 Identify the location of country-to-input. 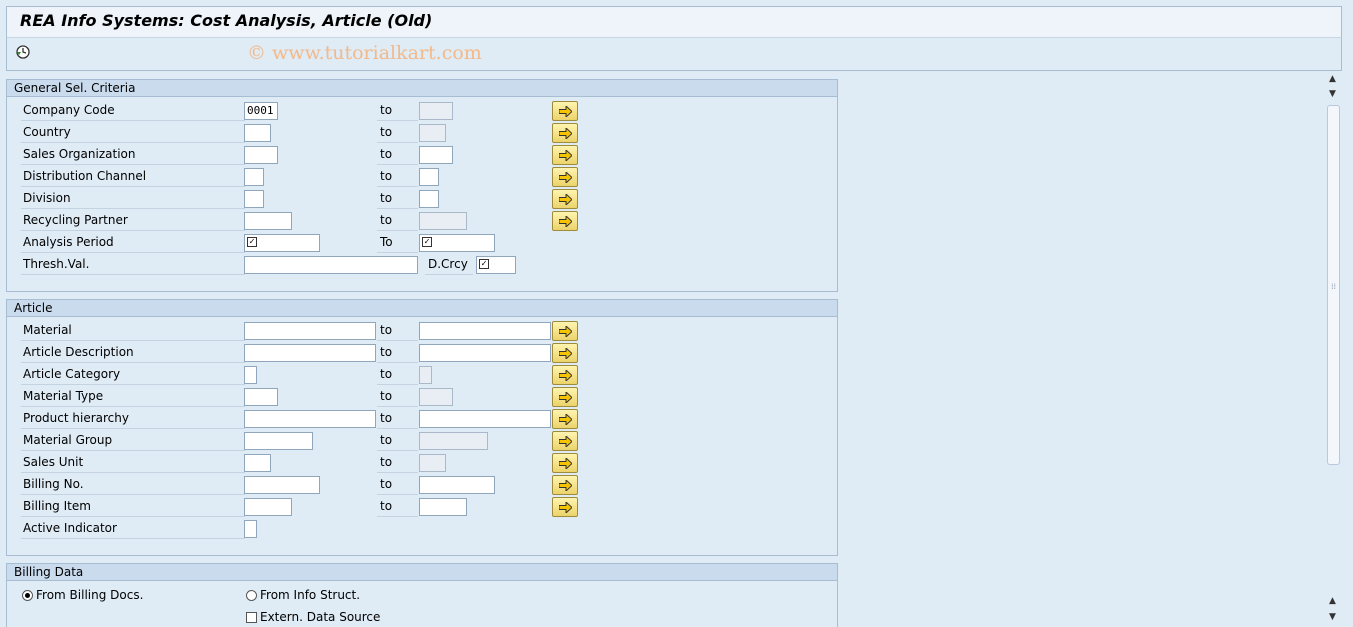
(432, 133).